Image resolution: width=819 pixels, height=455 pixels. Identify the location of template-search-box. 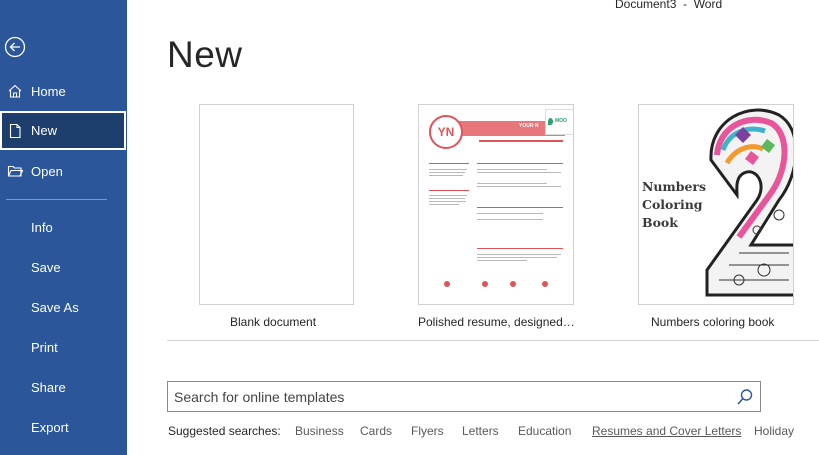
(464, 396).